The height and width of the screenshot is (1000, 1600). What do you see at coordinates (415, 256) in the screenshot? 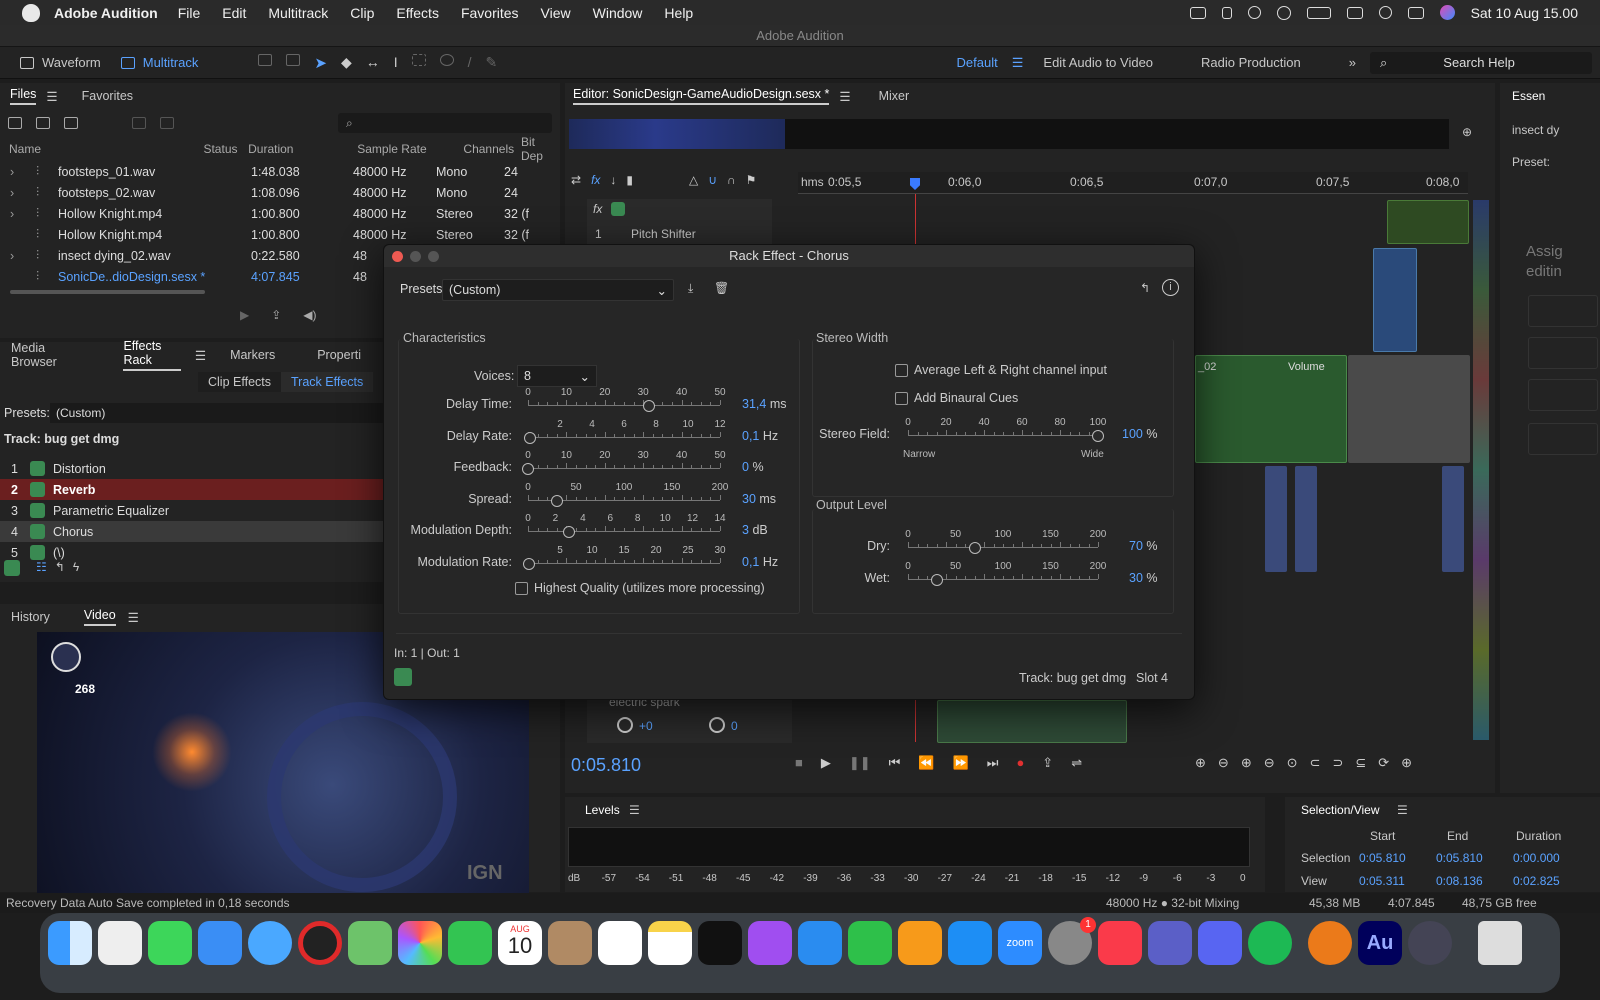
I see `minimize-icon` at bounding box center [415, 256].